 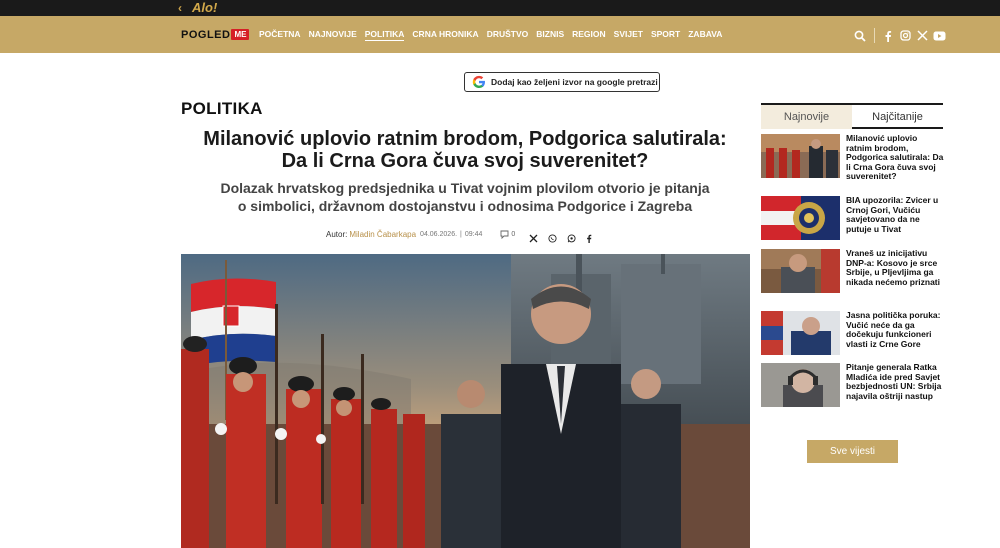 What do you see at coordinates (280, 35) in the screenshot?
I see `menu-item-pocetna: POČETNA` at bounding box center [280, 35].